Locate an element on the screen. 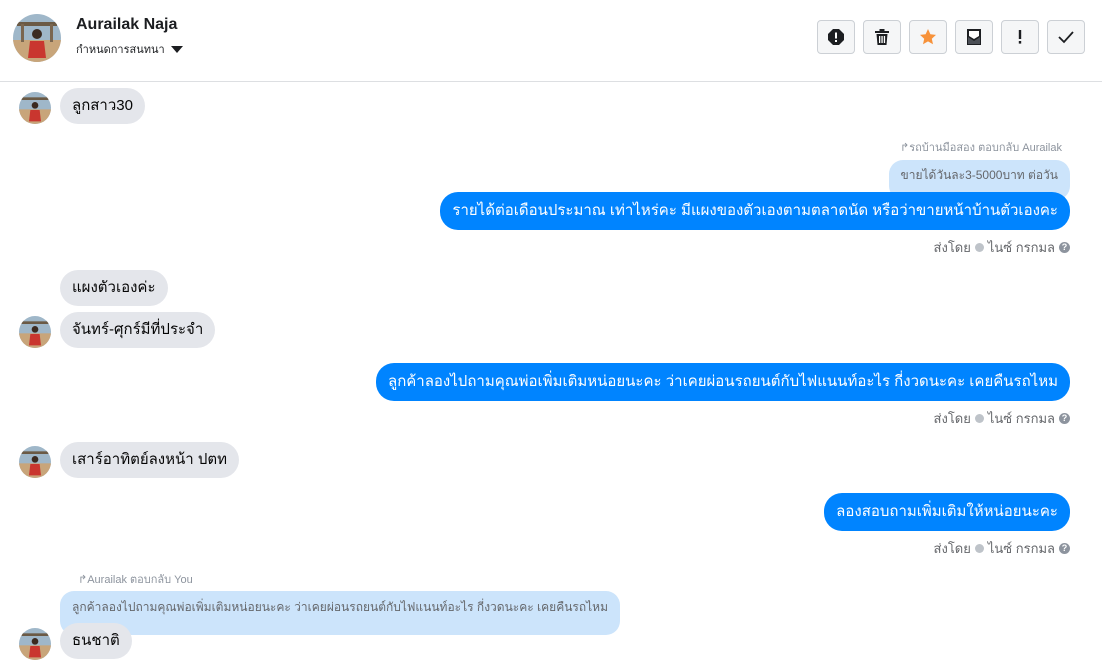  check-icon is located at coordinates (1066, 37).